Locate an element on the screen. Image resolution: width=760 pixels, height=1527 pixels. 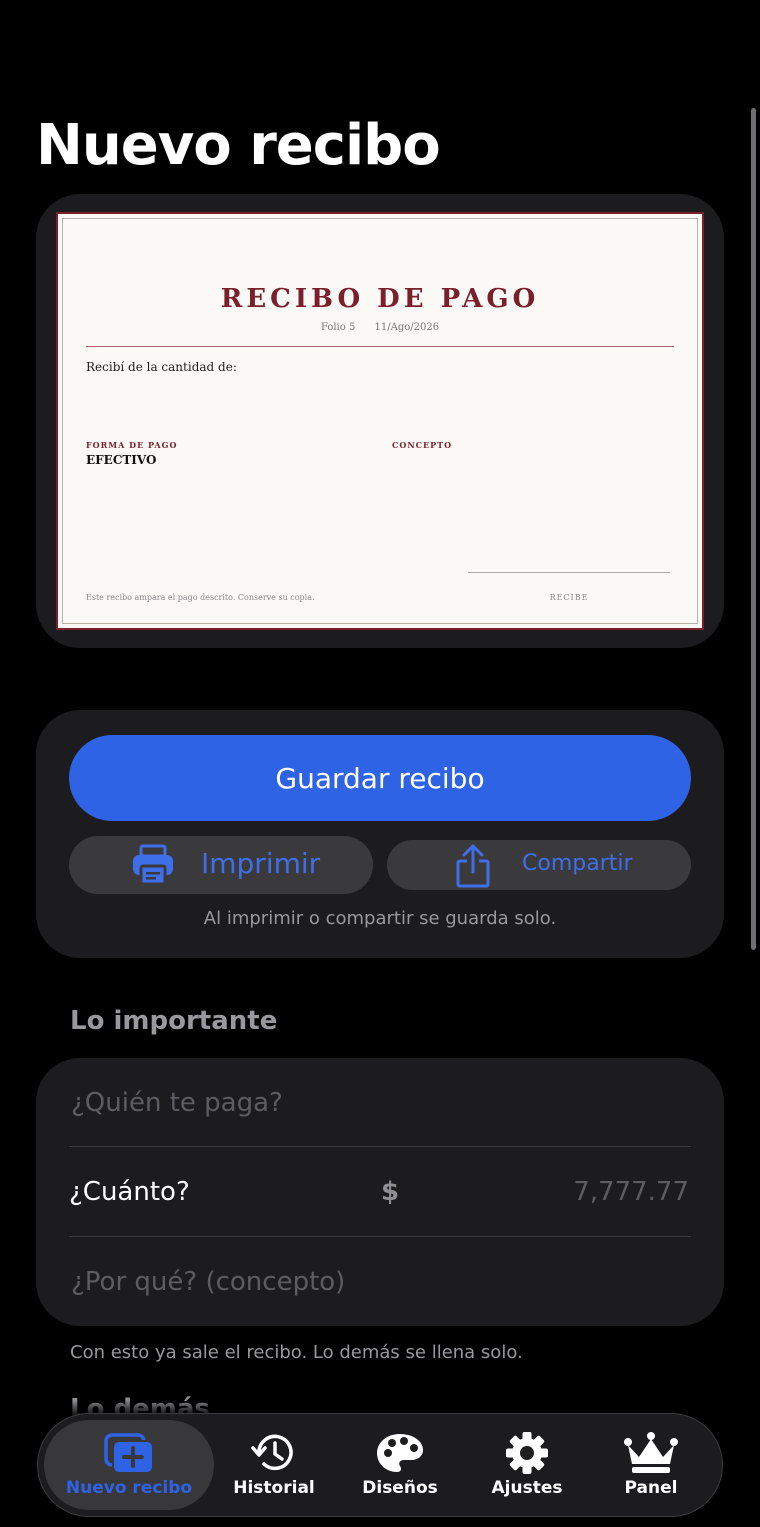
payer-input is located at coordinates (380, 1102).